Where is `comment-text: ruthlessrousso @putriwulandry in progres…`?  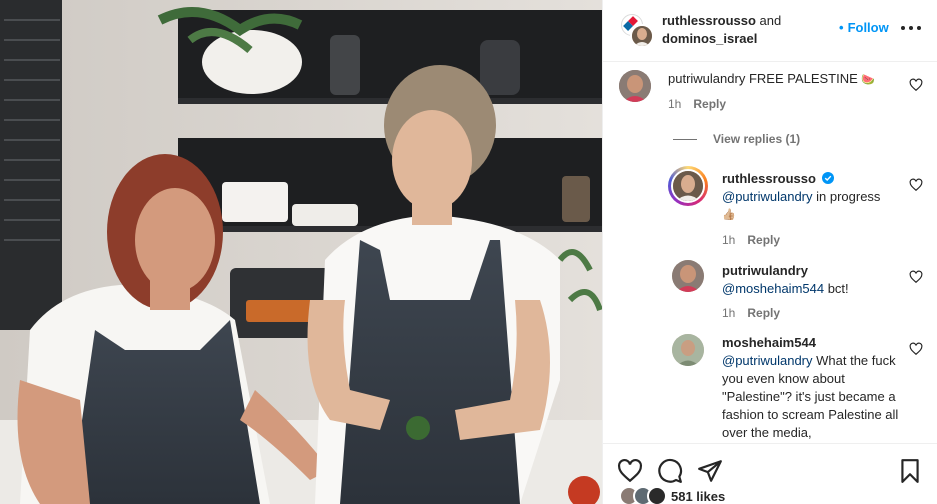 comment-text: ruthlessrousso @putriwulandry in progres… is located at coordinates (812, 197).